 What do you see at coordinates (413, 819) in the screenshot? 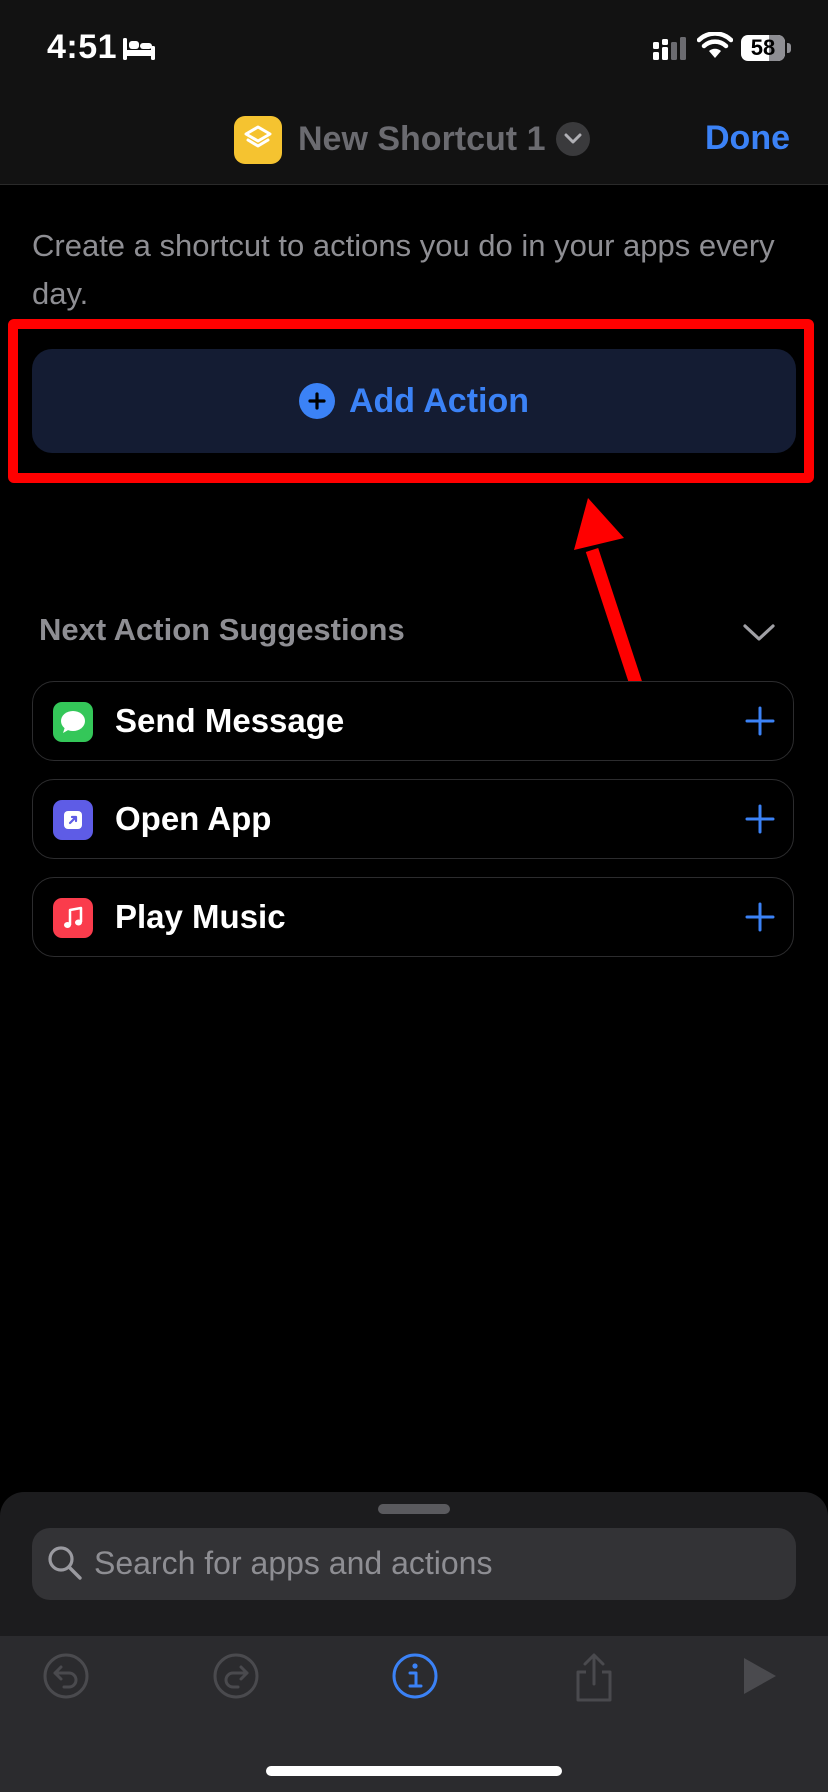
I see `suggestion-open-app: Open App` at bounding box center [413, 819].